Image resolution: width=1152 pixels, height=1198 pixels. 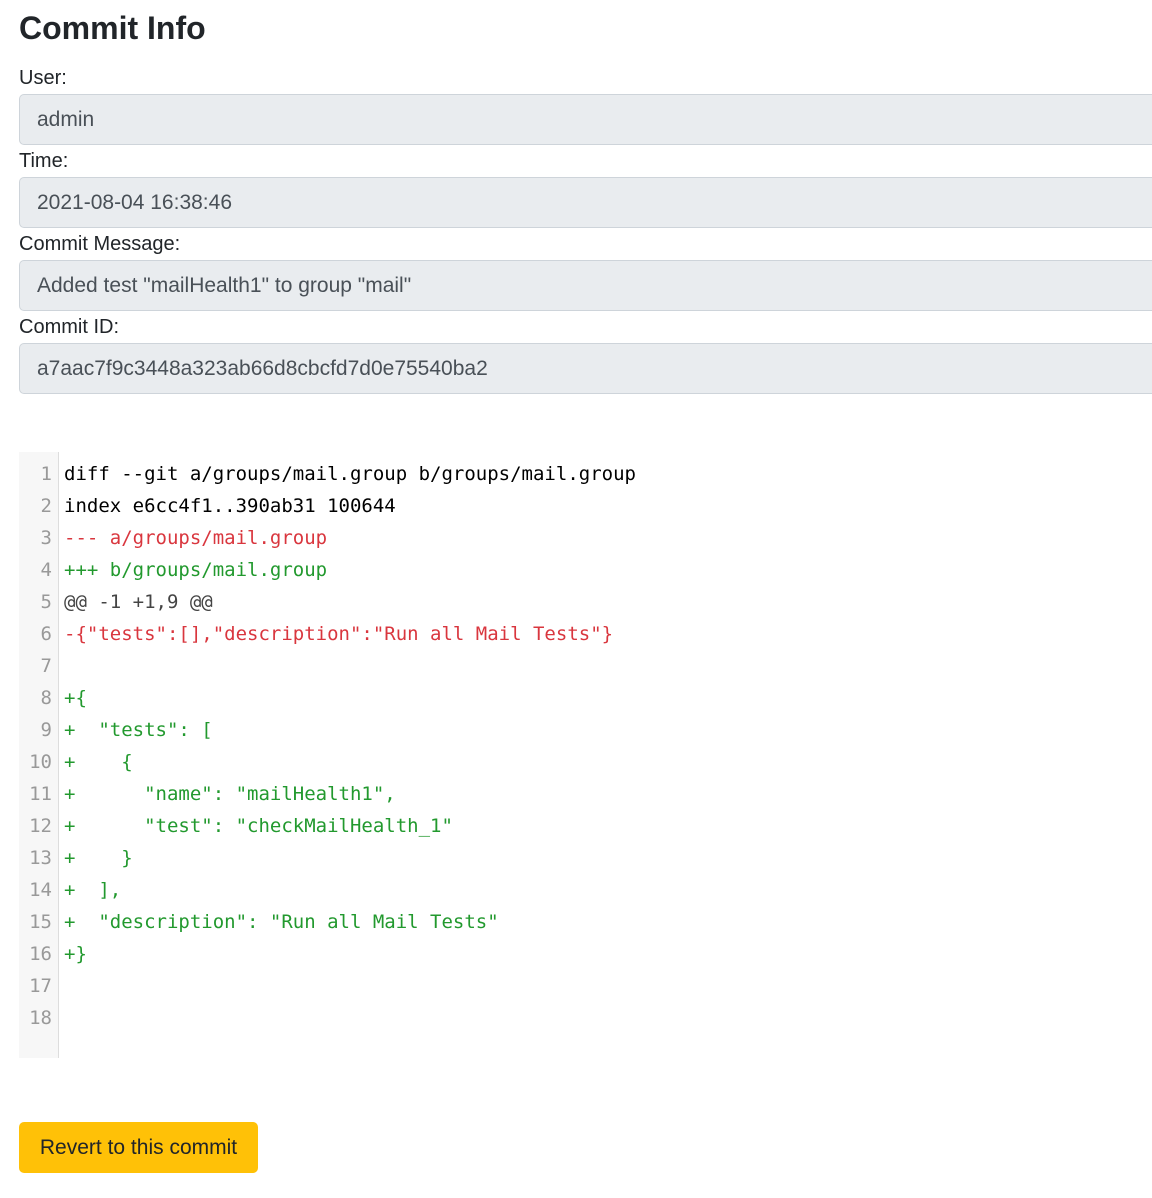 I want to click on line-number: 4, so click(x=46, y=570).